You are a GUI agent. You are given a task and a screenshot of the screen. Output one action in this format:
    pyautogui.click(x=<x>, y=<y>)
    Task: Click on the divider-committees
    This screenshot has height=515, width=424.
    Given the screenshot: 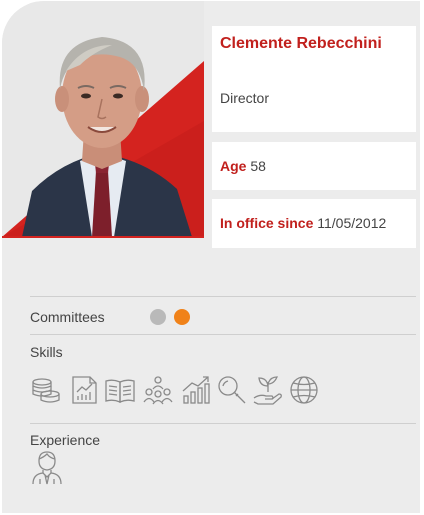 What is the action you would take?
    pyautogui.click(x=223, y=296)
    